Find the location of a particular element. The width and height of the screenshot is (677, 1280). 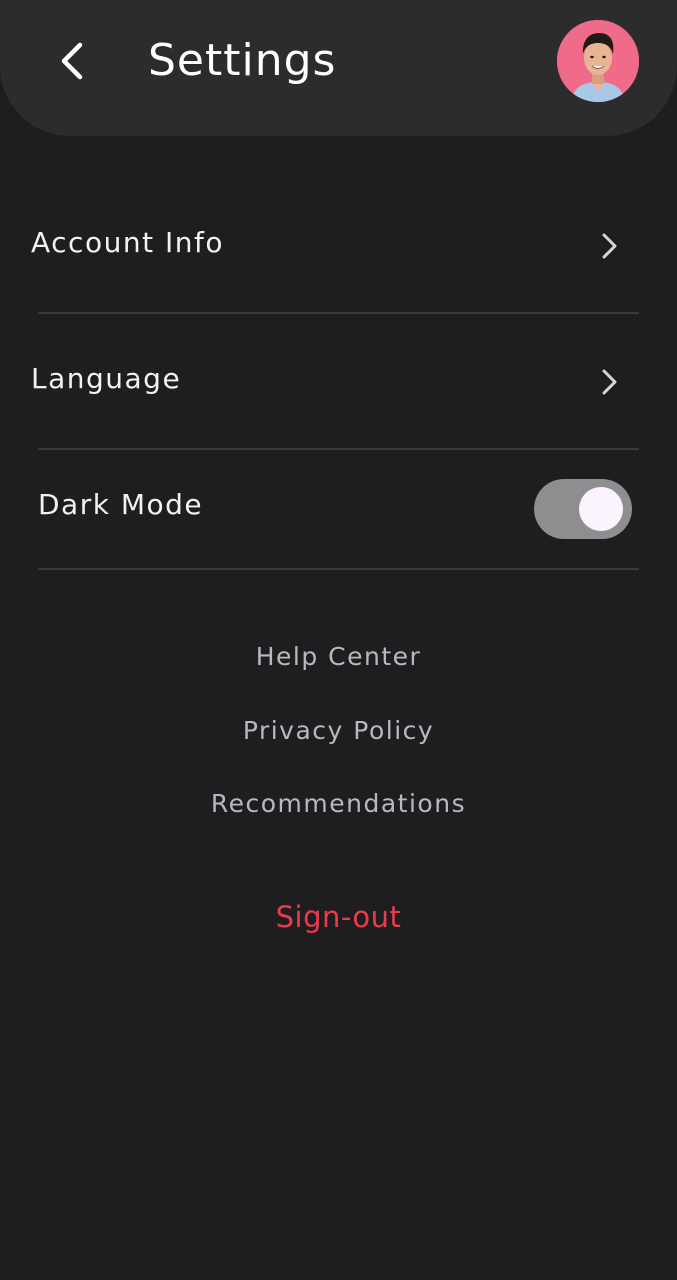

privacy-policy-link: Privacy Policy is located at coordinates (338, 730).